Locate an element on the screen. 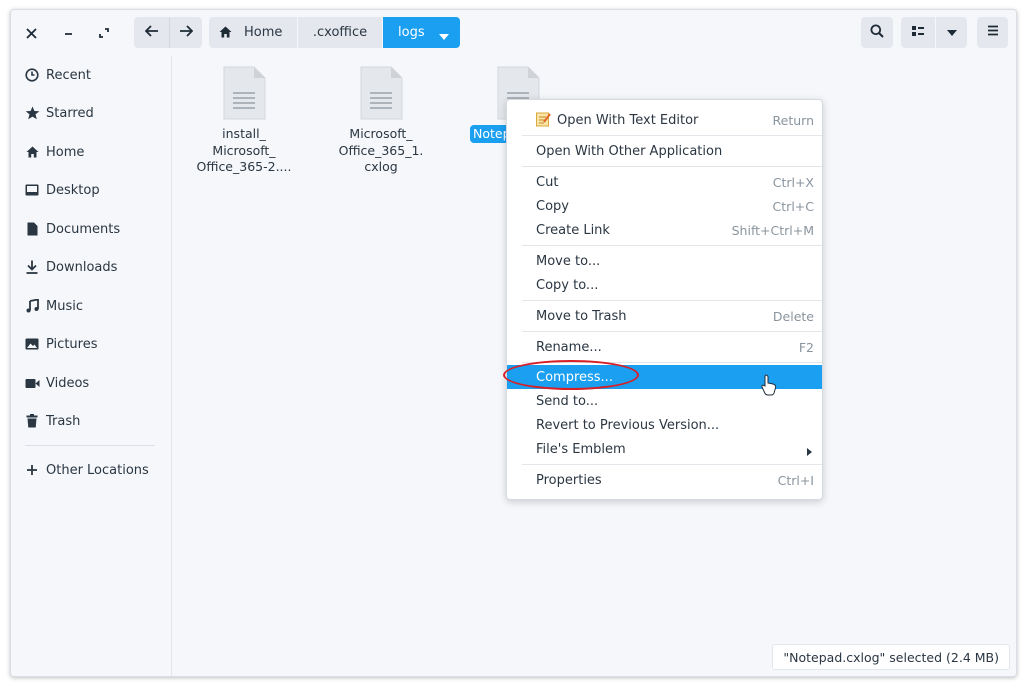 The height and width of the screenshot is (689, 1030). menu-item-shortcut: F2 is located at coordinates (806, 347).